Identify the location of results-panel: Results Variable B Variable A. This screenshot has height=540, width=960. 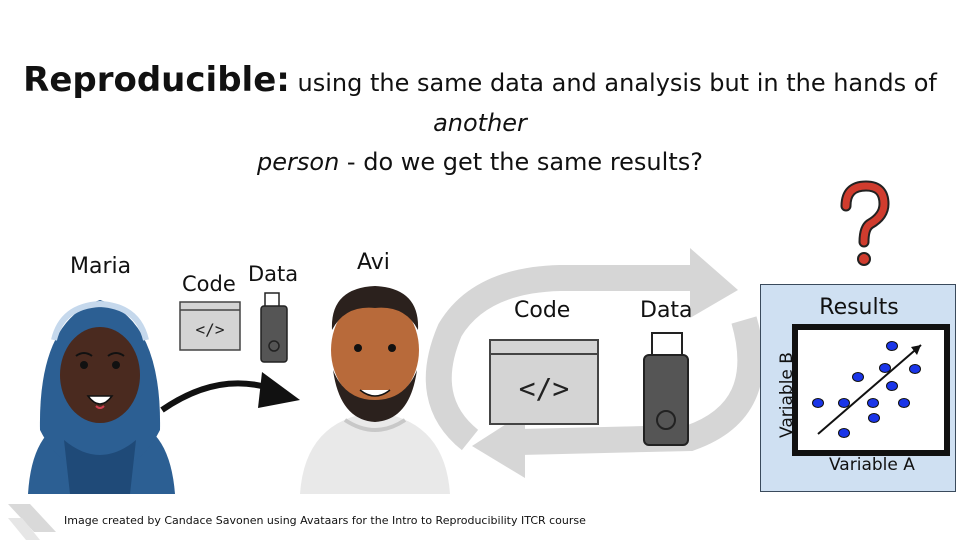
(858, 388).